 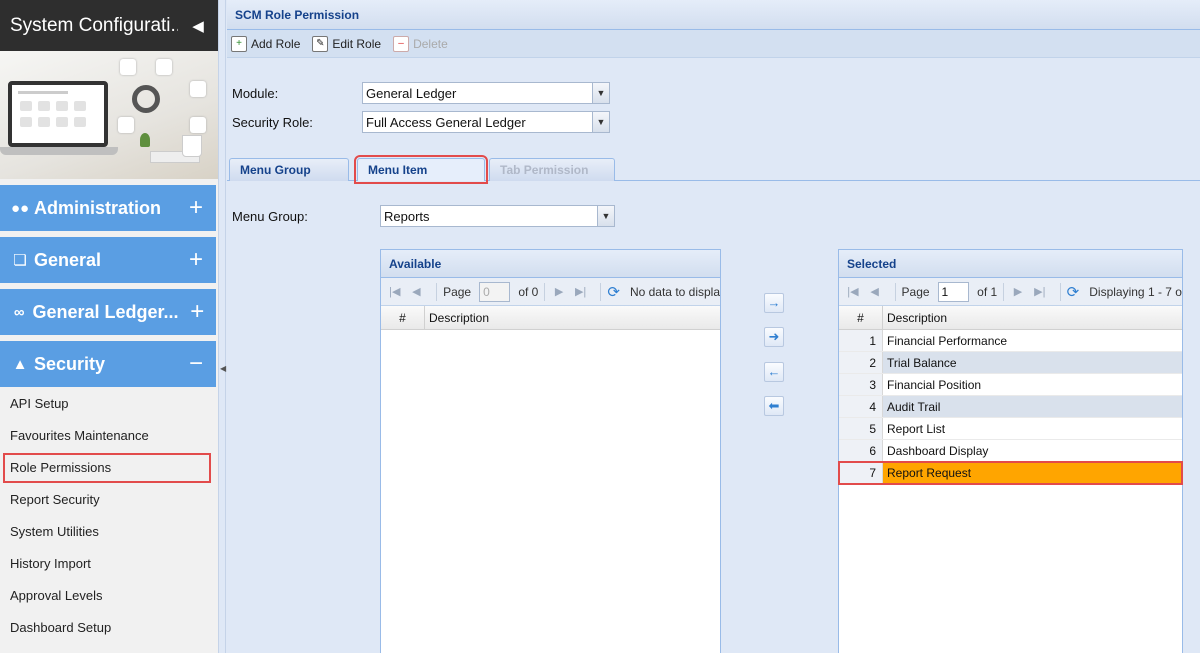 I want to click on selected-grid-header: # Description, so click(x=1010, y=318).